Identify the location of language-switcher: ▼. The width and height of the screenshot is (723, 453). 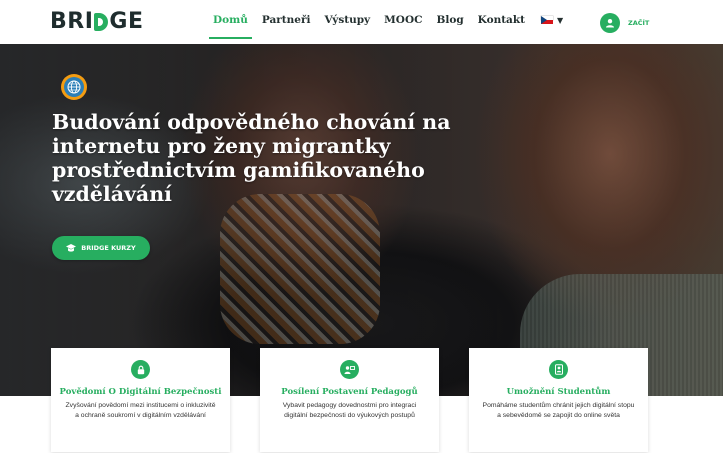
(551, 20).